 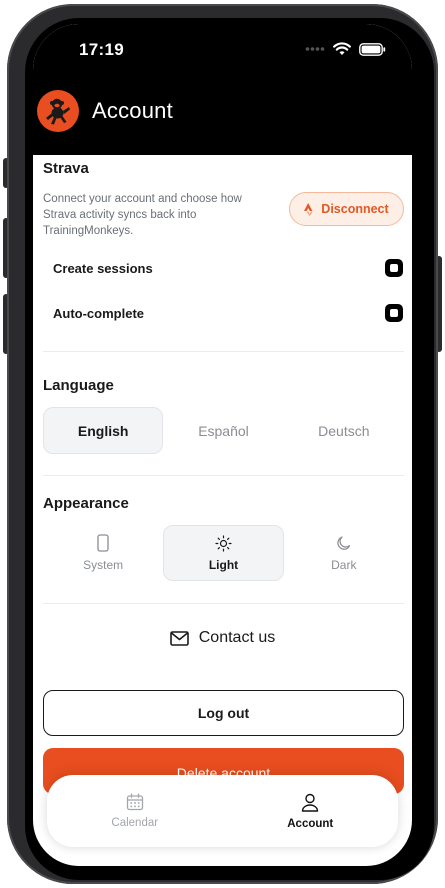 I want to click on appearance-option-light: Light, so click(x=223, y=553).